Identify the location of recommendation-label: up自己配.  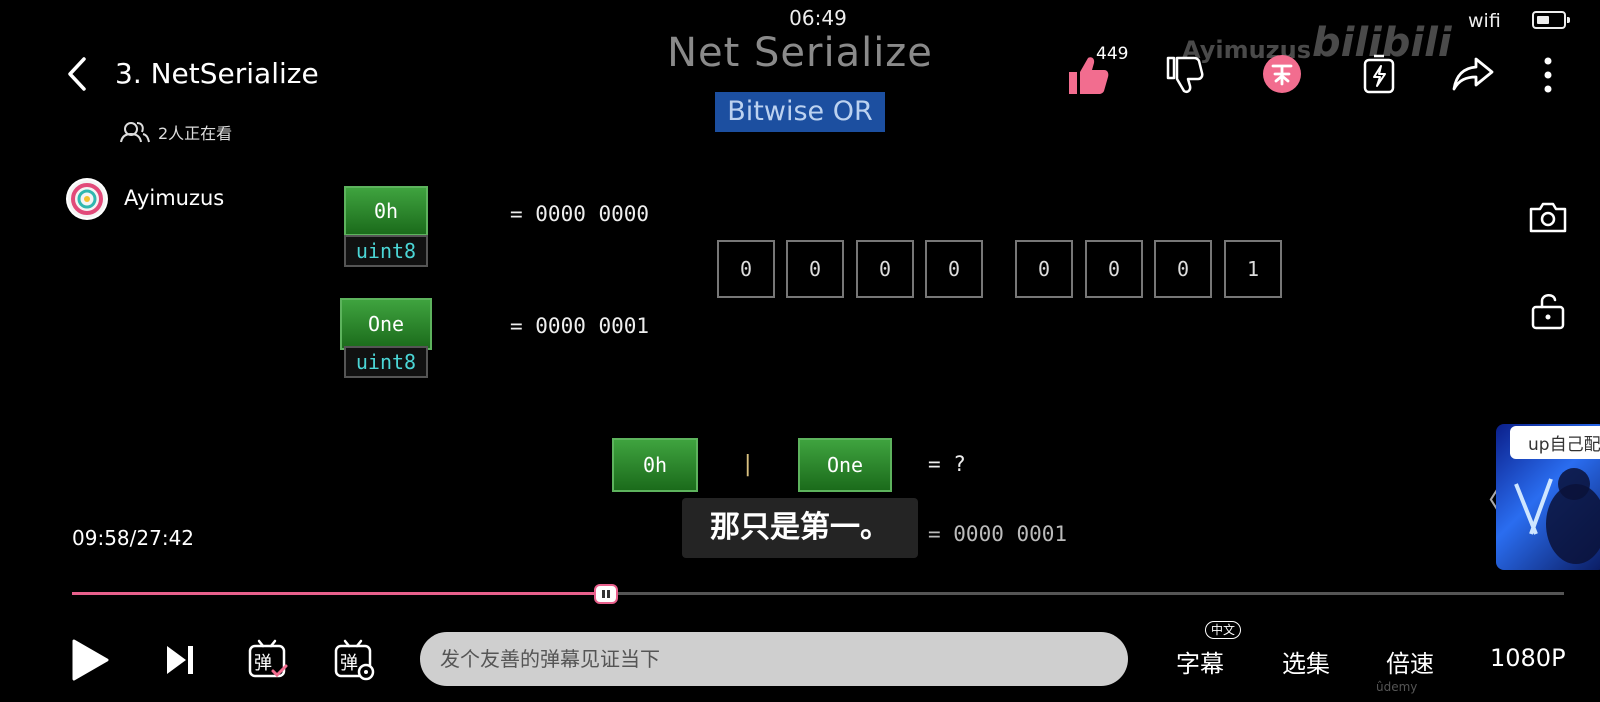
(1555, 442).